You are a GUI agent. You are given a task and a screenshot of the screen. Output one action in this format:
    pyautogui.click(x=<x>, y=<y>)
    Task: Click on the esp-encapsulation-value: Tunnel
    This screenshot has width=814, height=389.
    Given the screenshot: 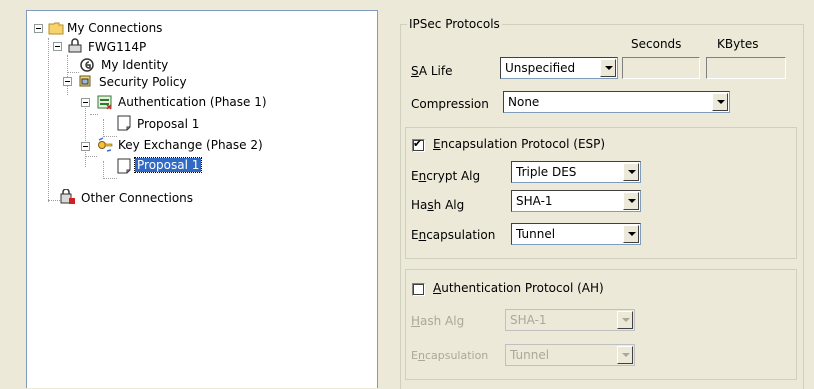 What is the action you would take?
    pyautogui.click(x=536, y=234)
    